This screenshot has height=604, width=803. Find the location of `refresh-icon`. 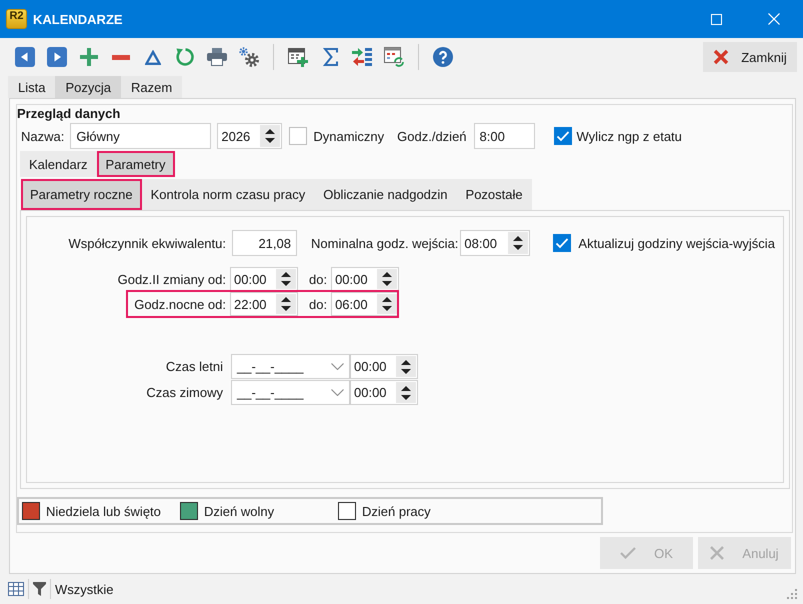

refresh-icon is located at coordinates (185, 57).